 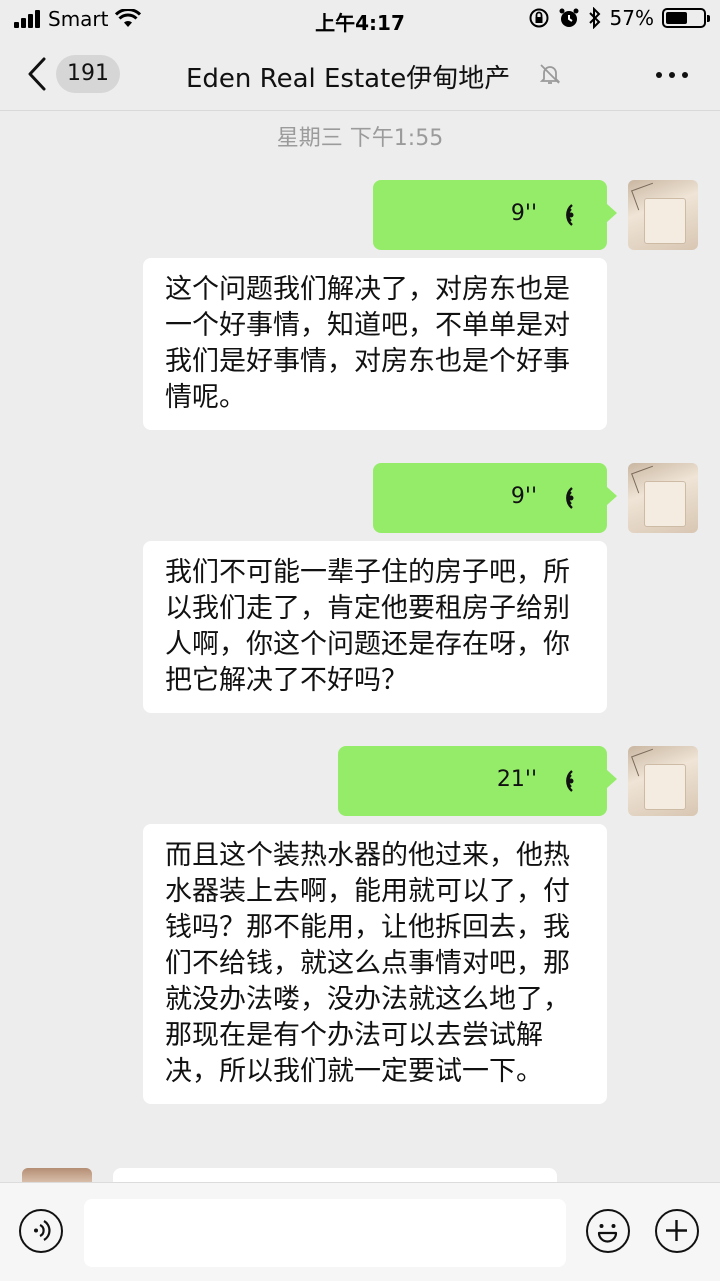 I want to click on more-options-button, so click(x=672, y=75).